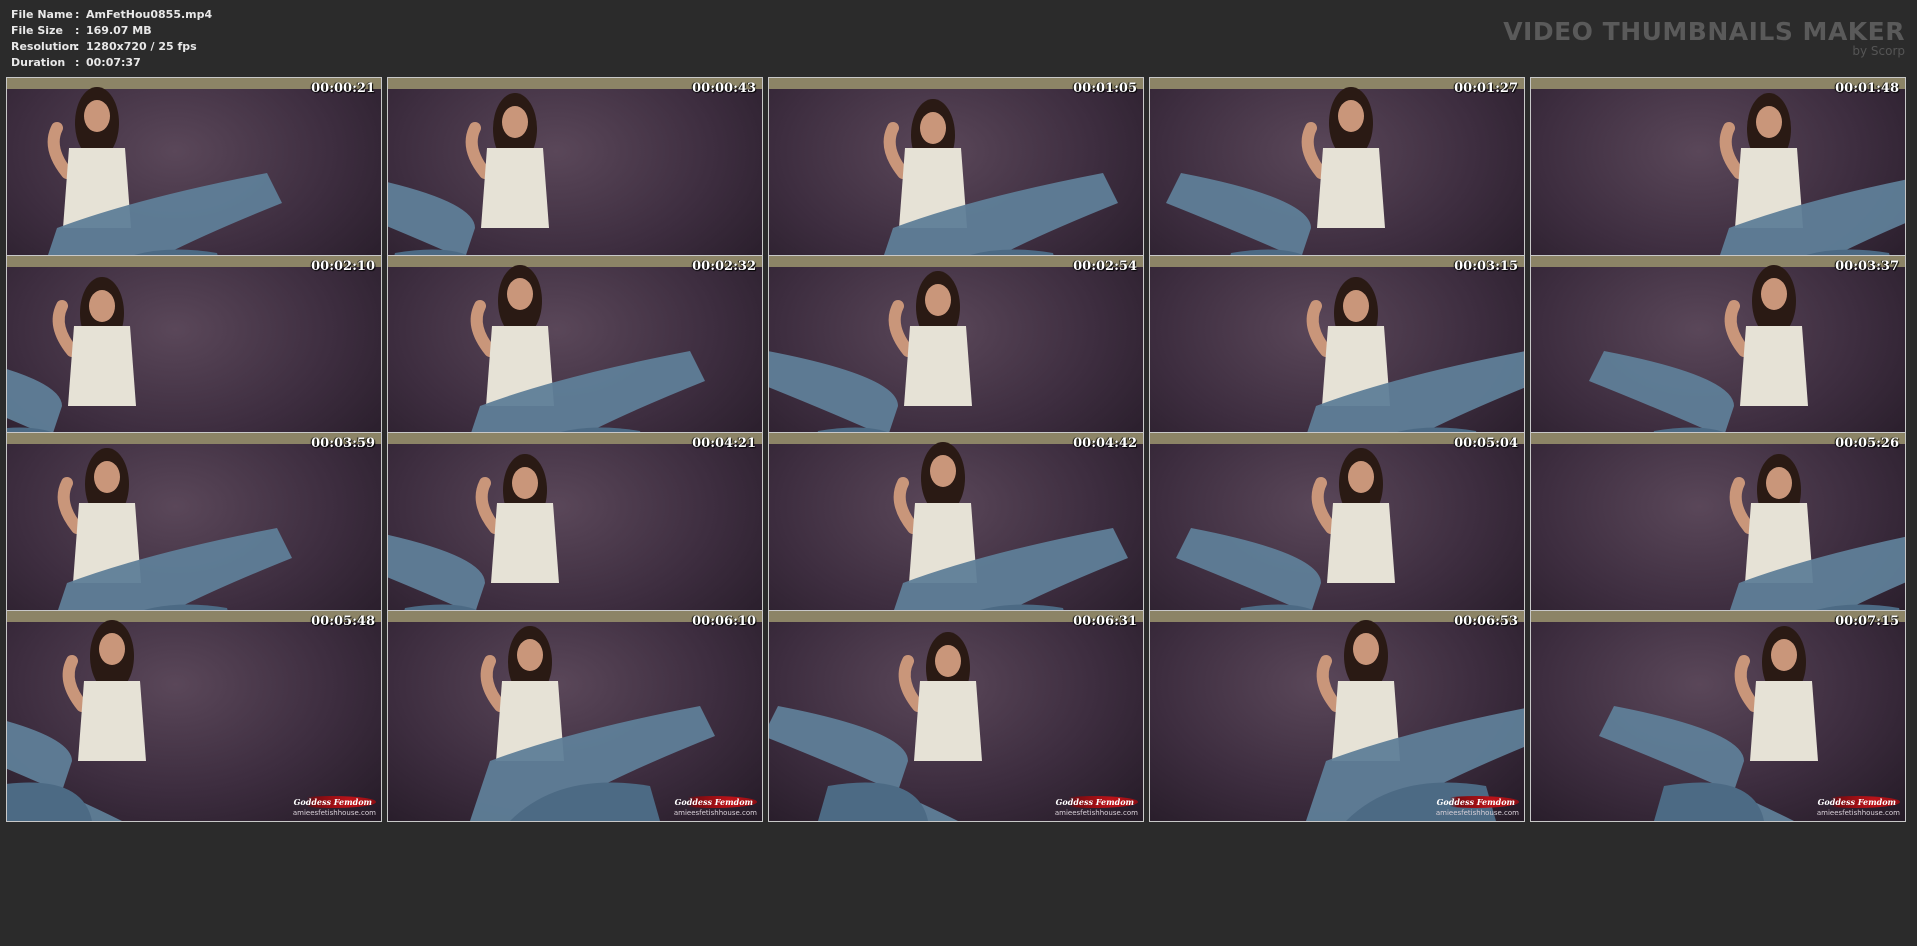 The height and width of the screenshot is (946, 1917). What do you see at coordinates (724, 621) in the screenshot?
I see `thumbnail-timestamp: 00:06:10` at bounding box center [724, 621].